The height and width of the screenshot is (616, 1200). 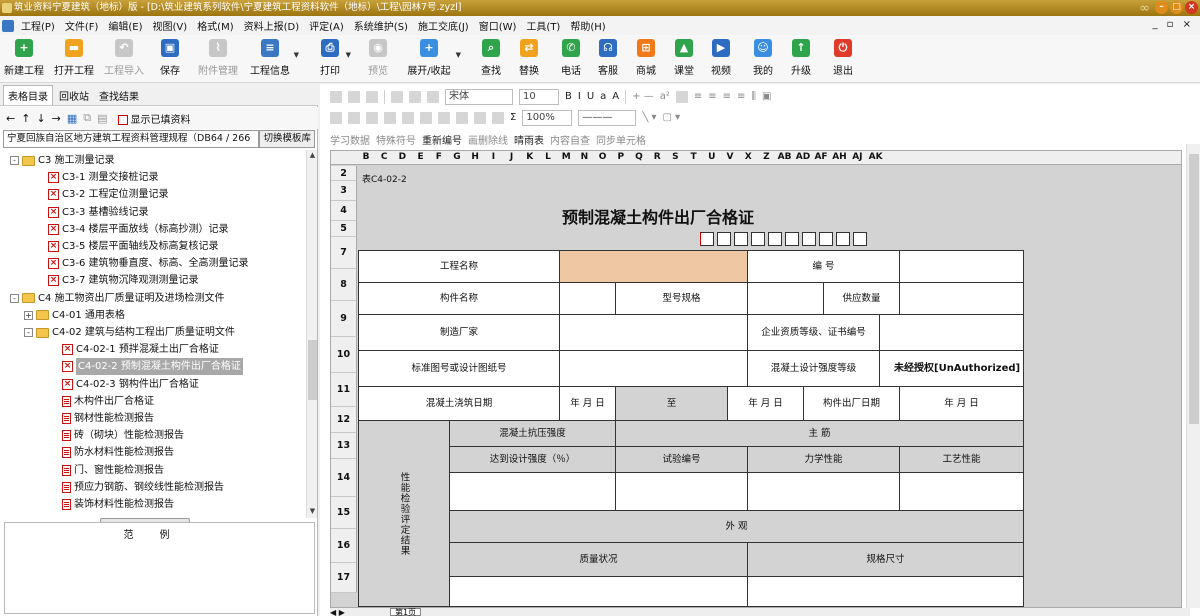 What do you see at coordinates (344, 355) in the screenshot?
I see `row-label: 10` at bounding box center [344, 355].